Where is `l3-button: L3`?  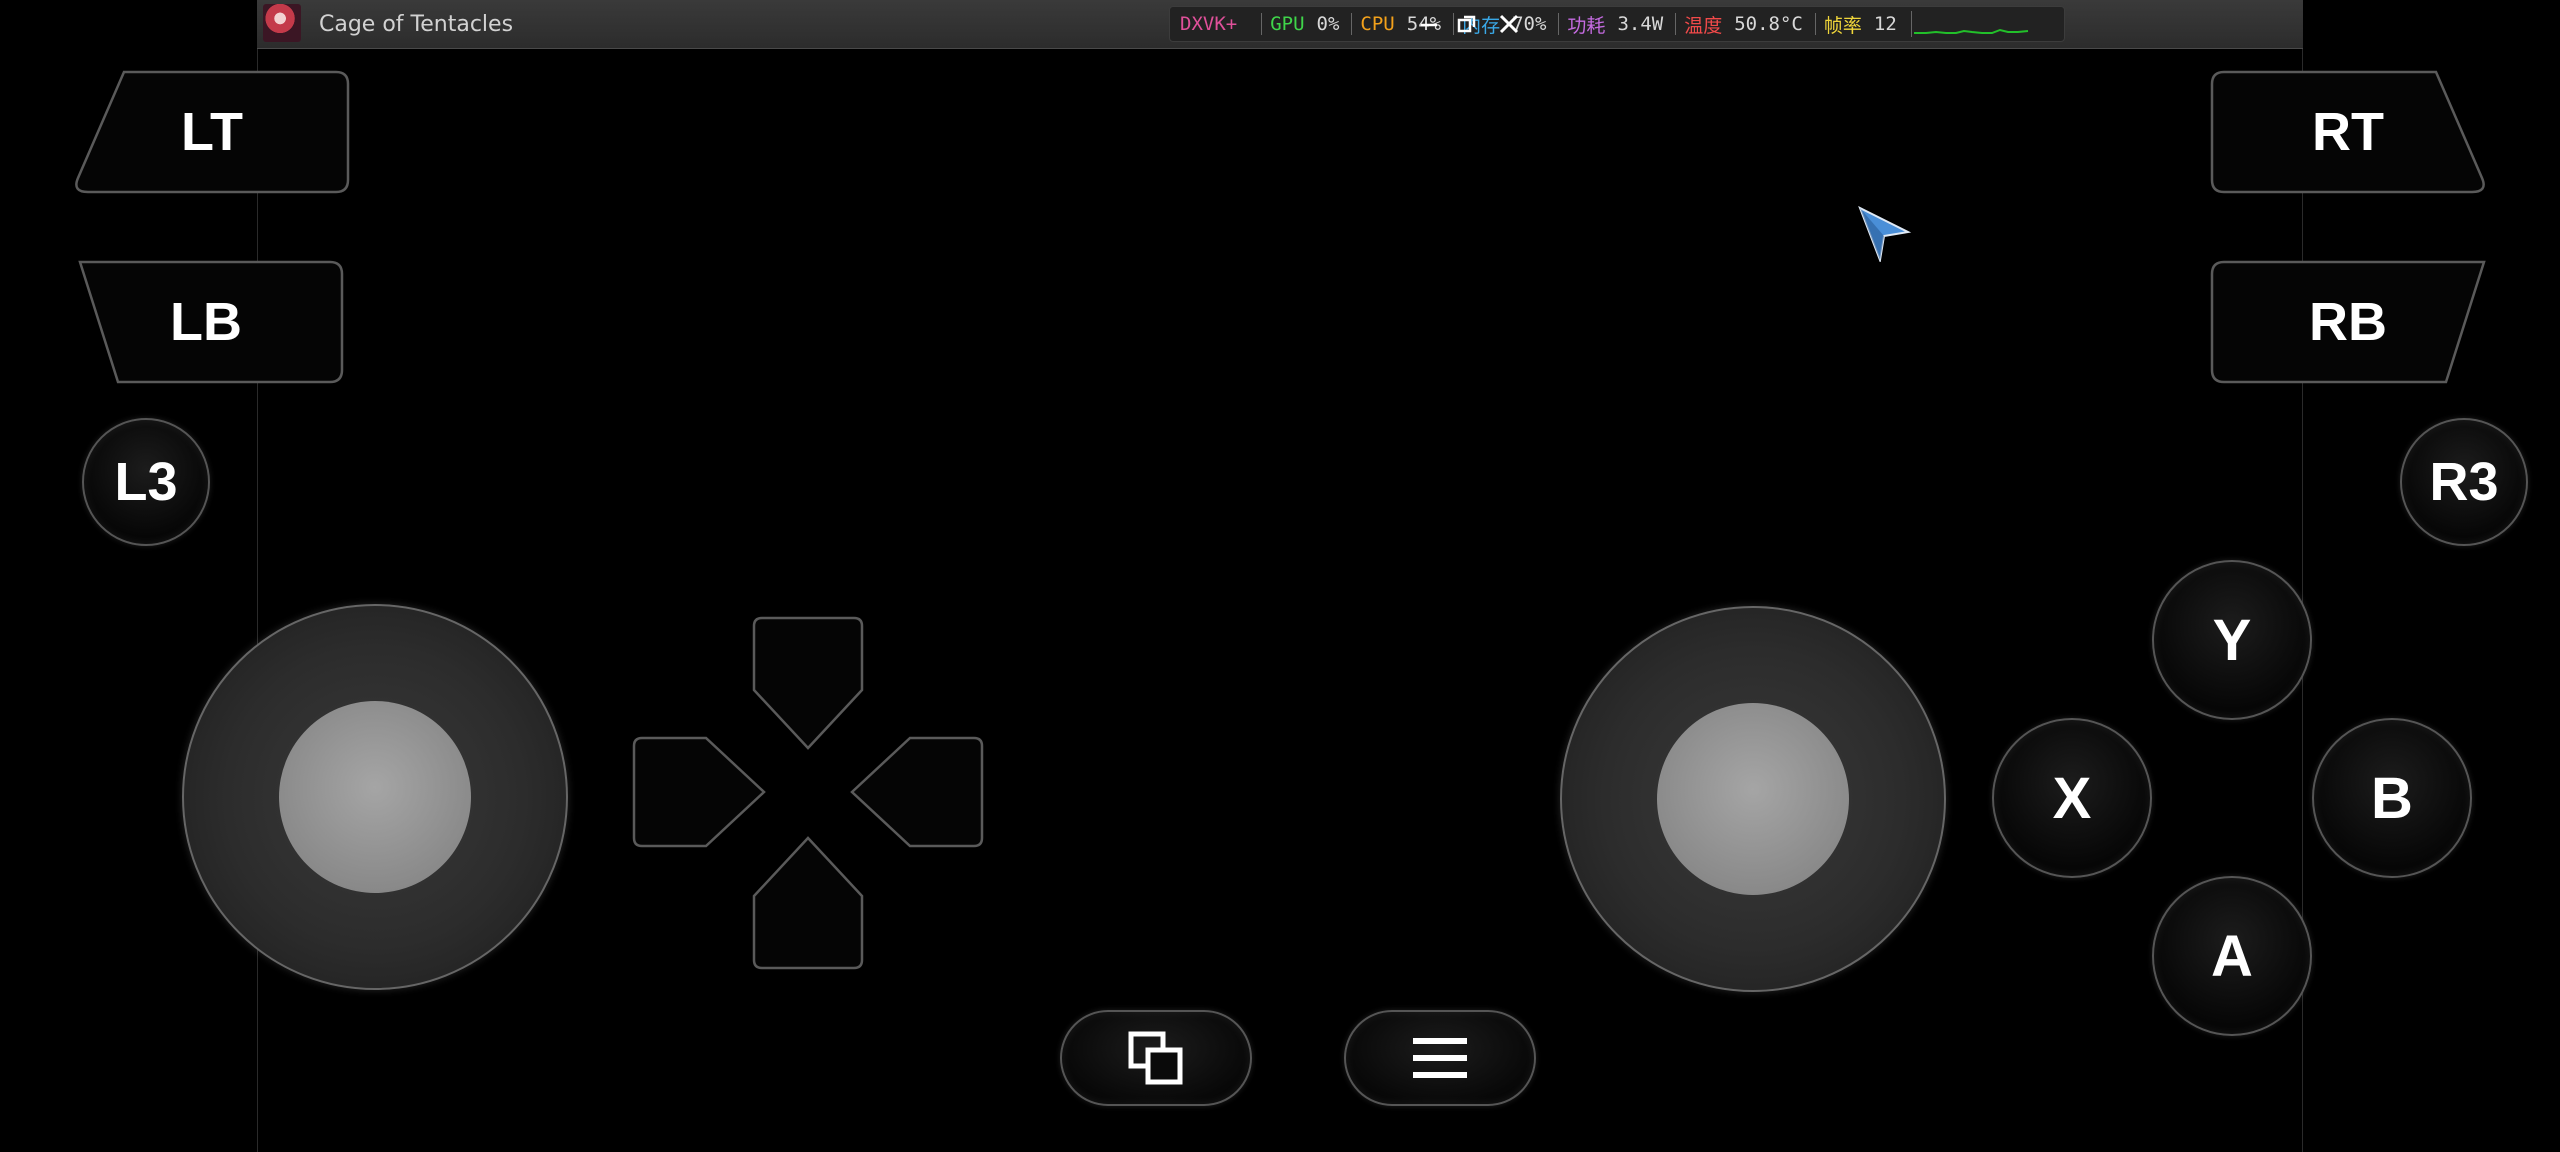 l3-button: L3 is located at coordinates (146, 482).